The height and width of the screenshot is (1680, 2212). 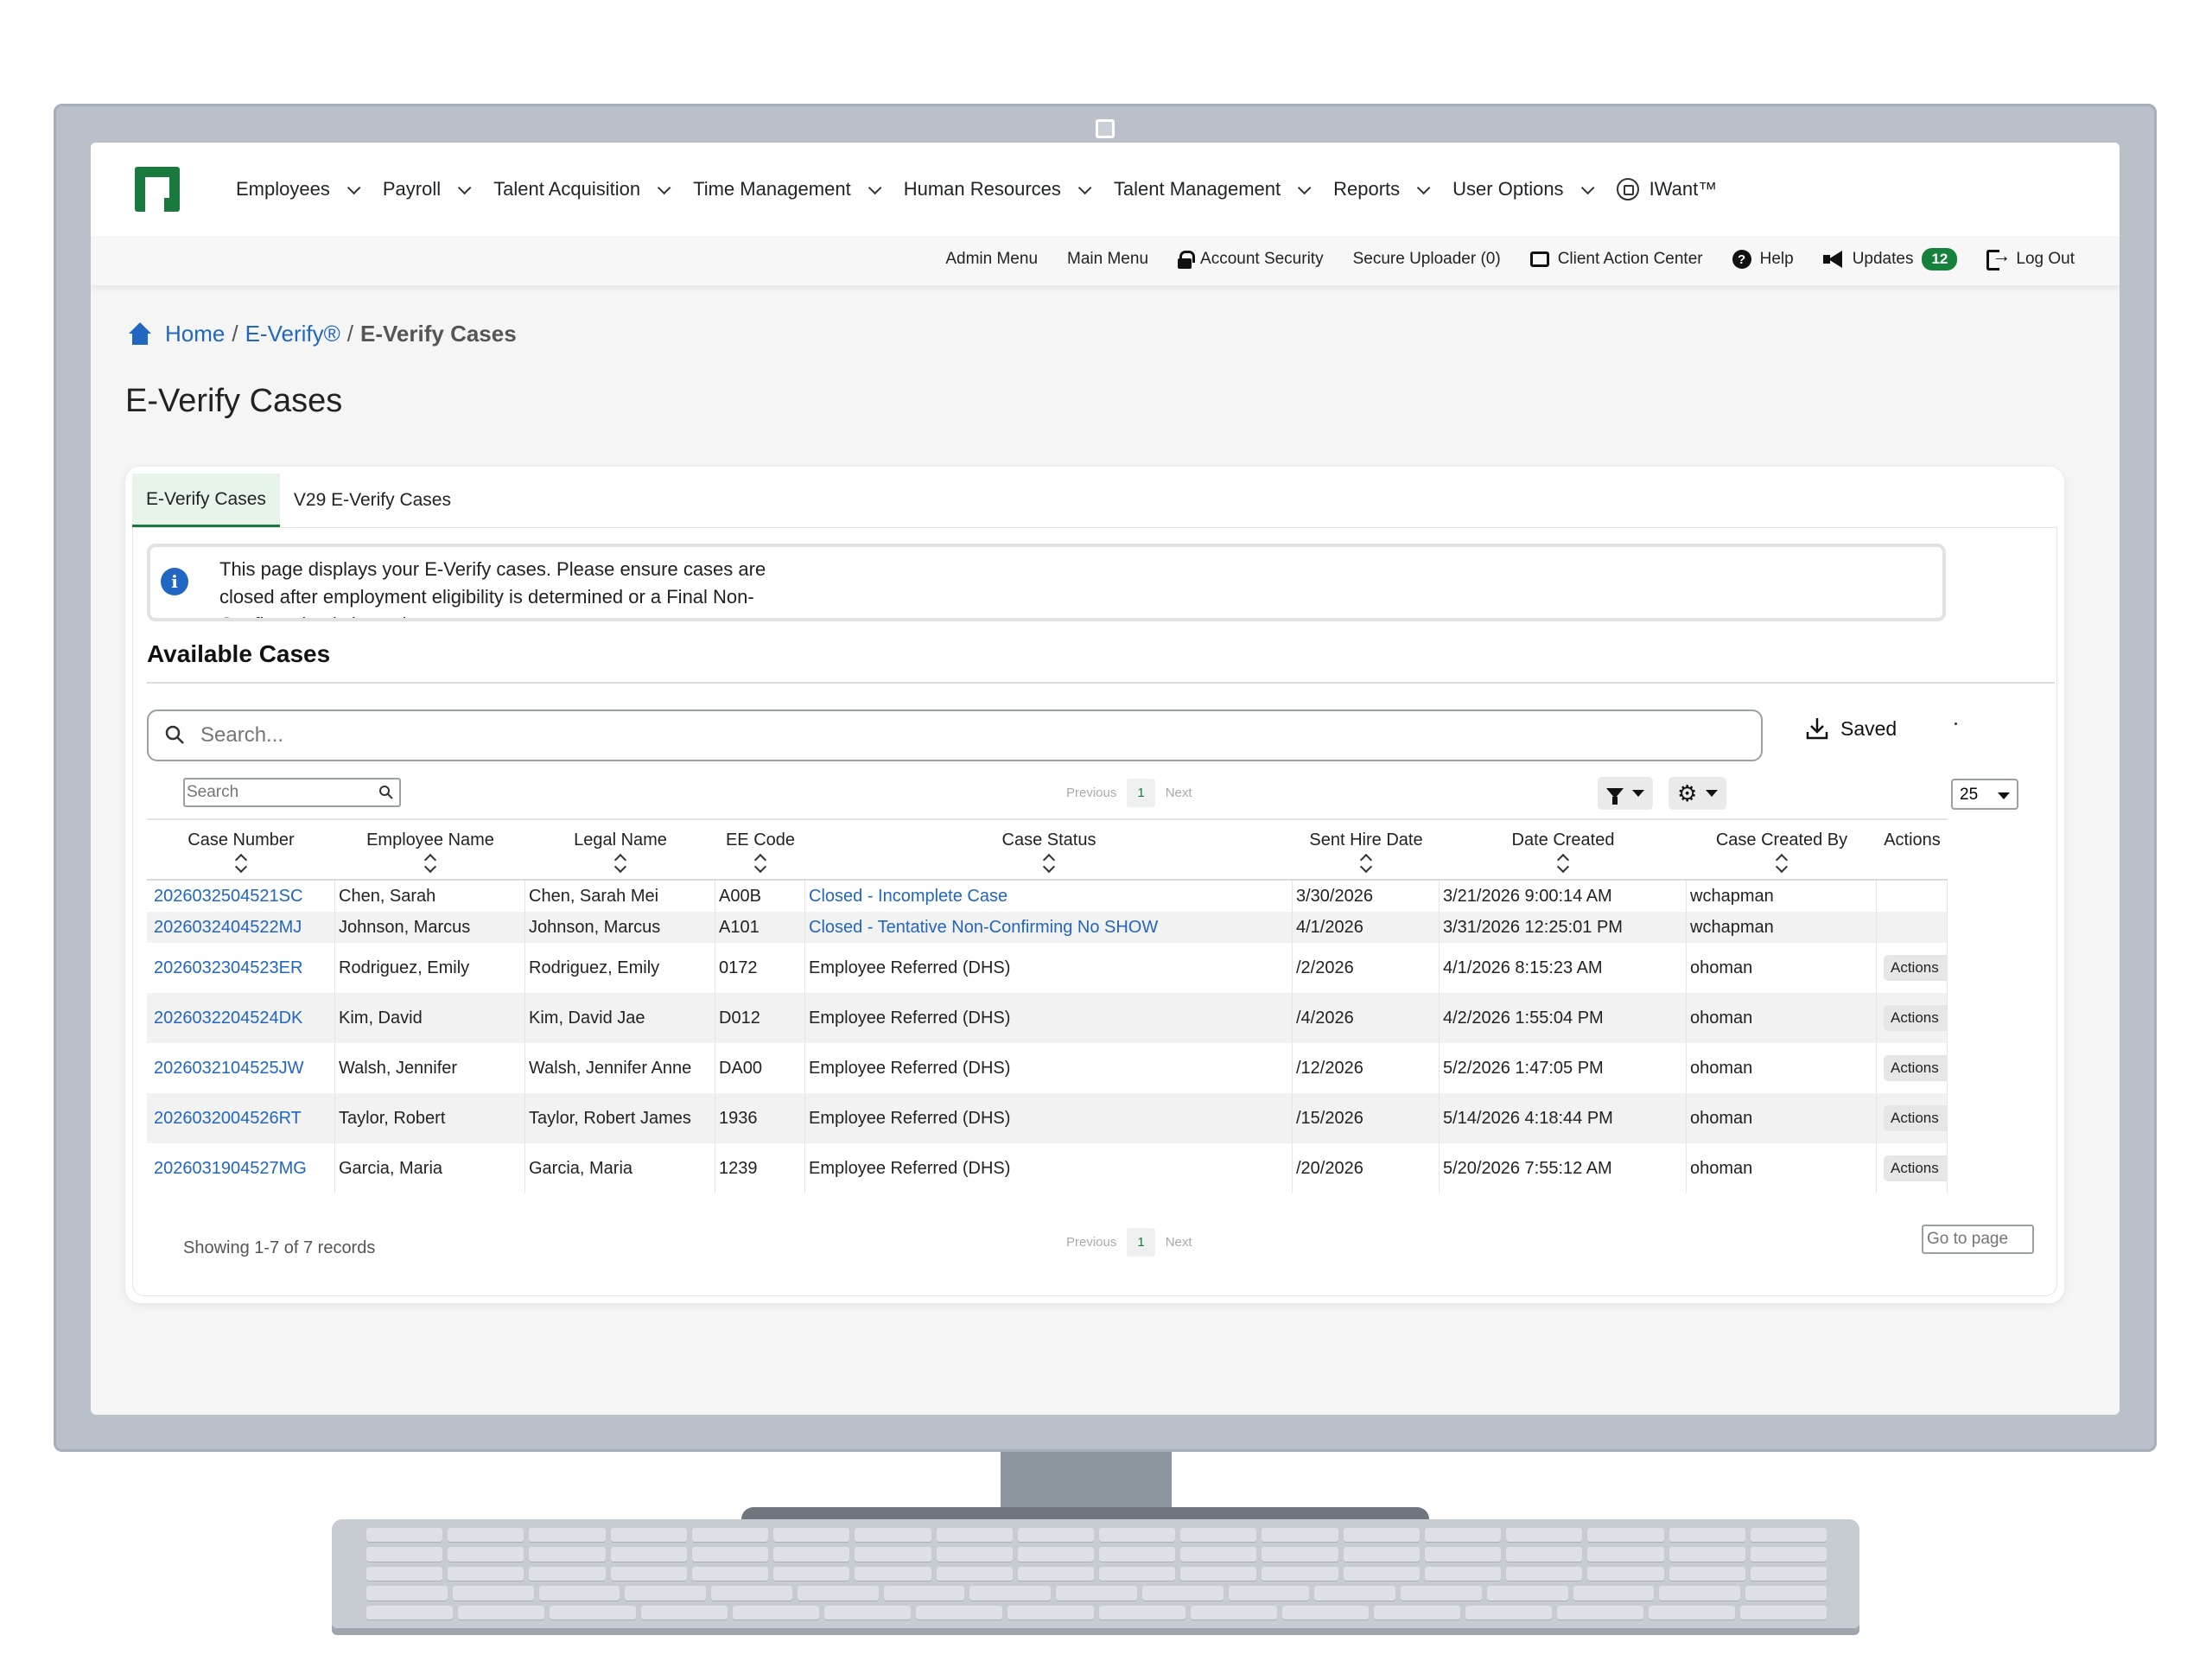 What do you see at coordinates (430, 1068) in the screenshot?
I see `cell-emp: Walsh, Jennifer` at bounding box center [430, 1068].